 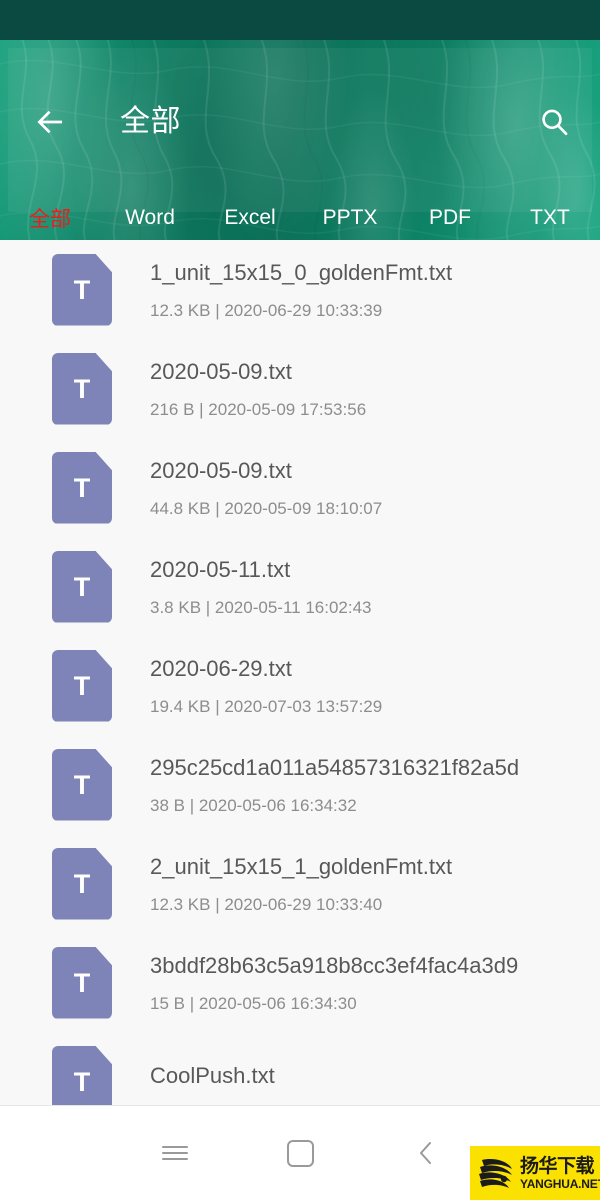 I want to click on file-name: CoolPush.txt, so click(x=212, y=1075).